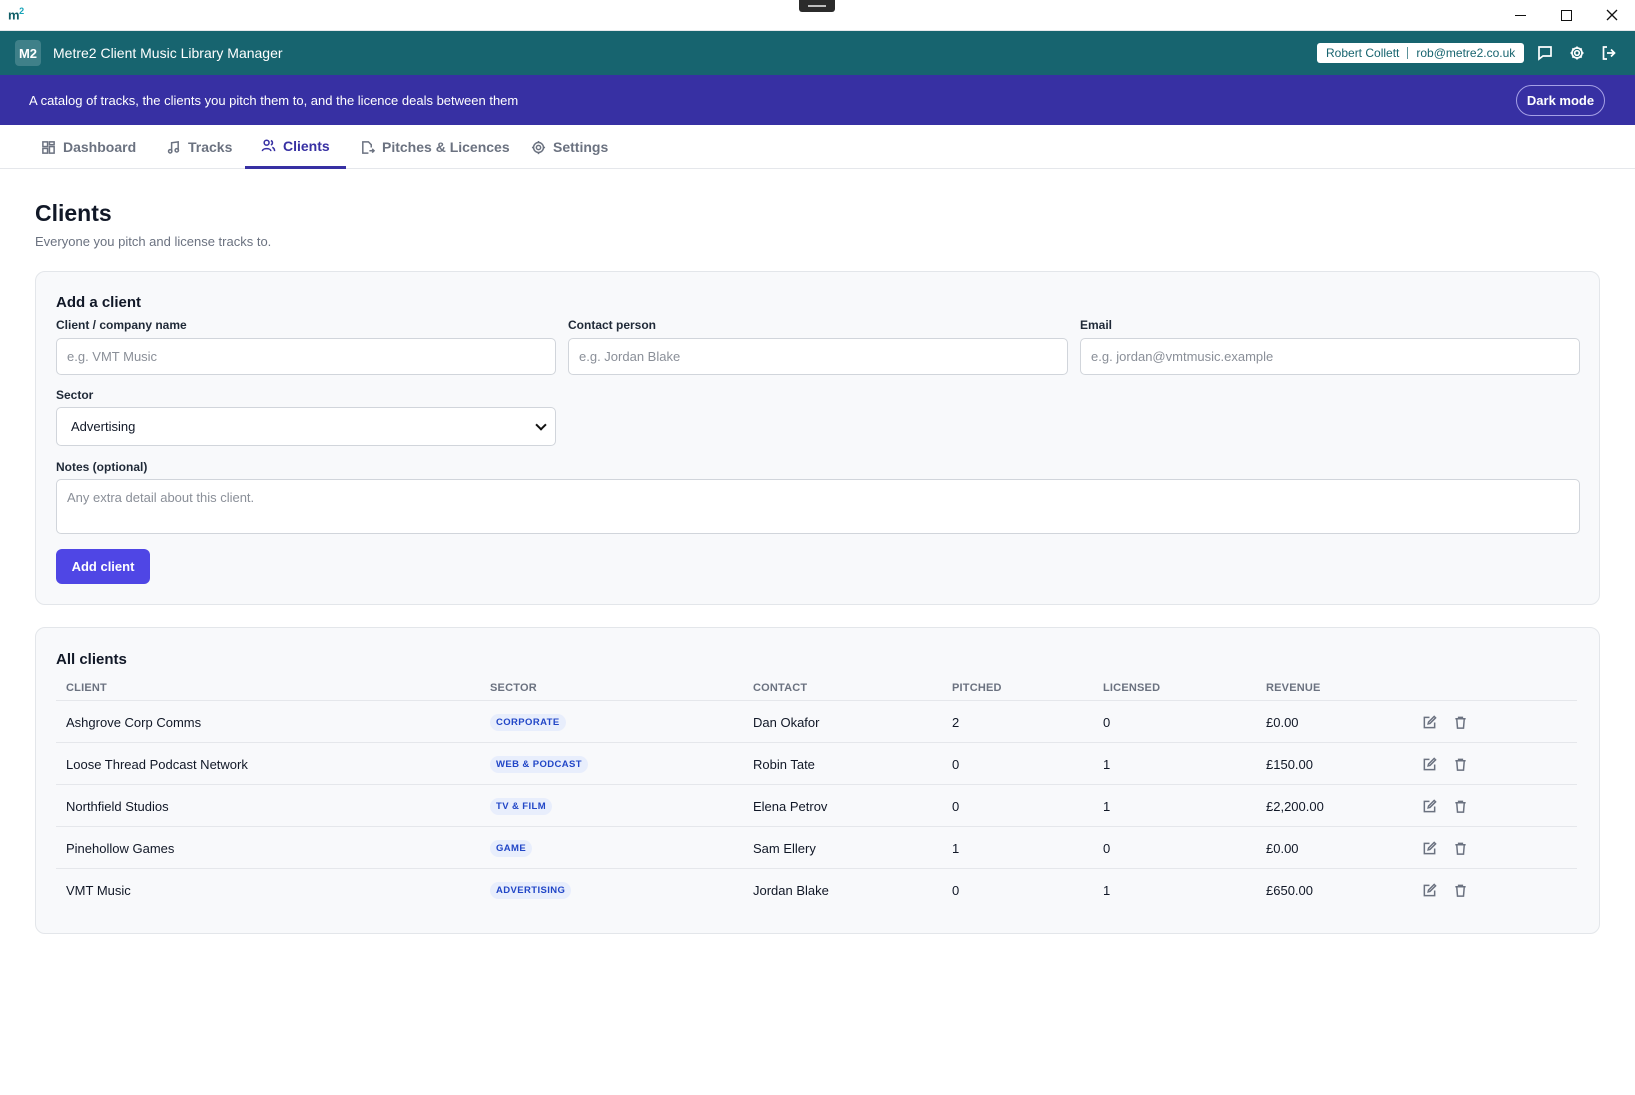  Describe the element at coordinates (1609, 53) in the screenshot. I see `logout-button` at that location.